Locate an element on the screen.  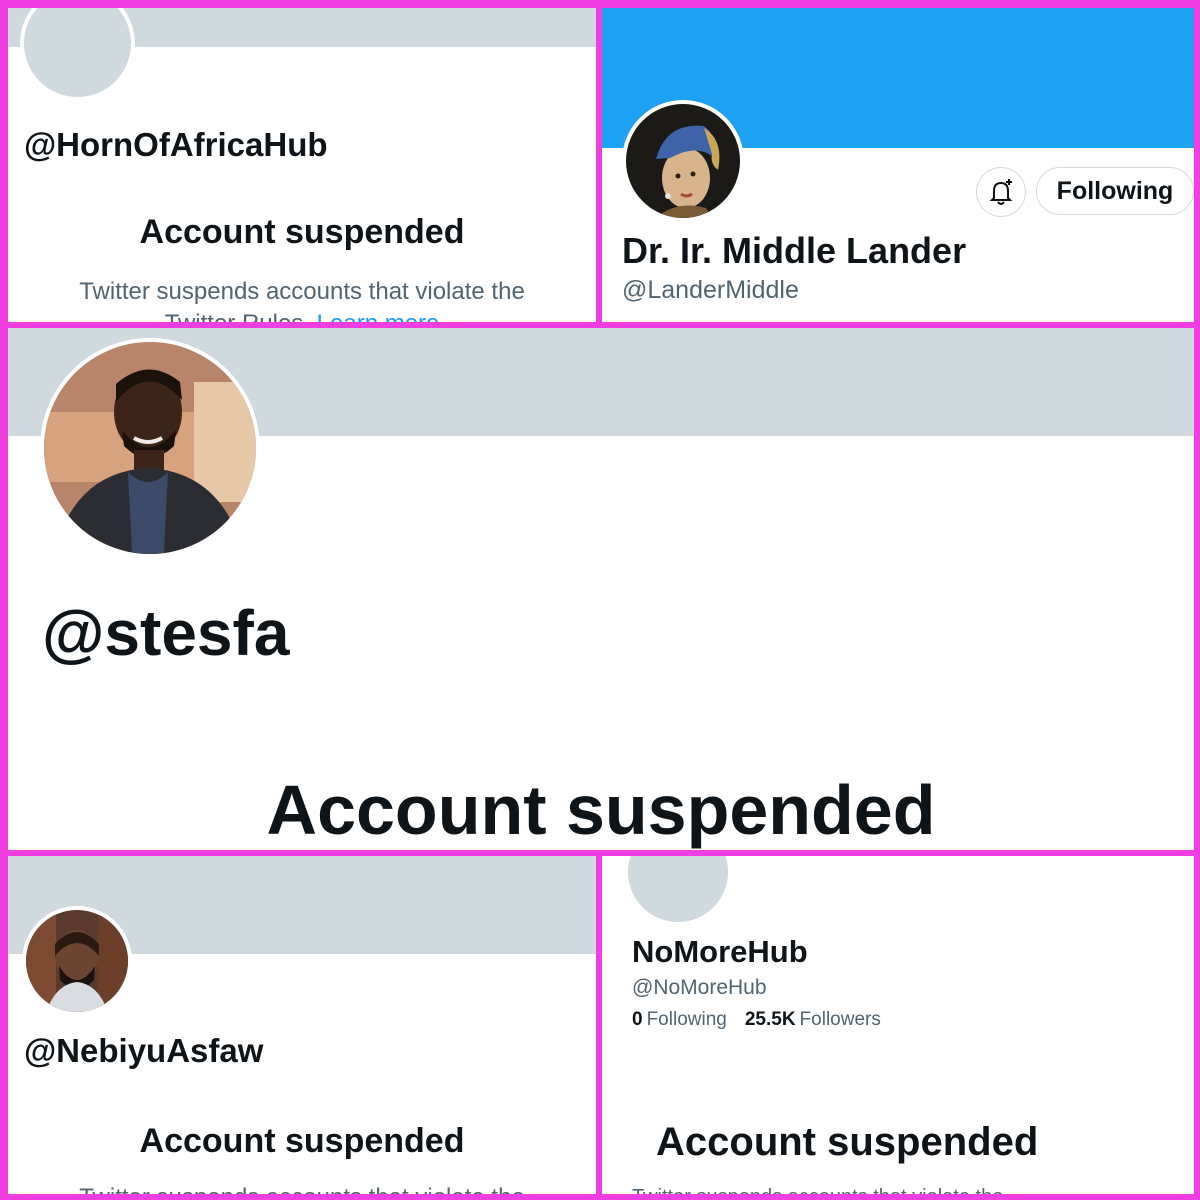
bell-plus-icon is located at coordinates (1001, 192).